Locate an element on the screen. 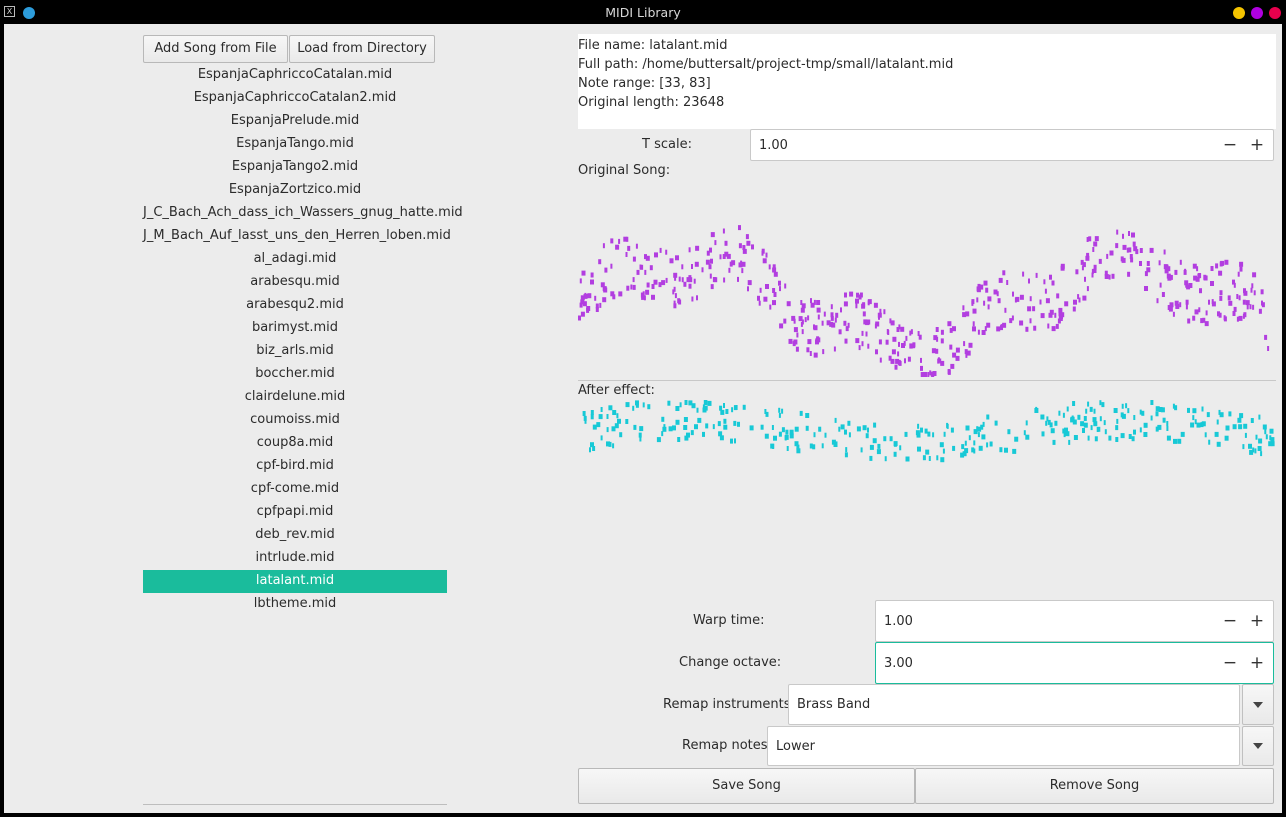  remove-song-button: Remove Song is located at coordinates (1094, 786).